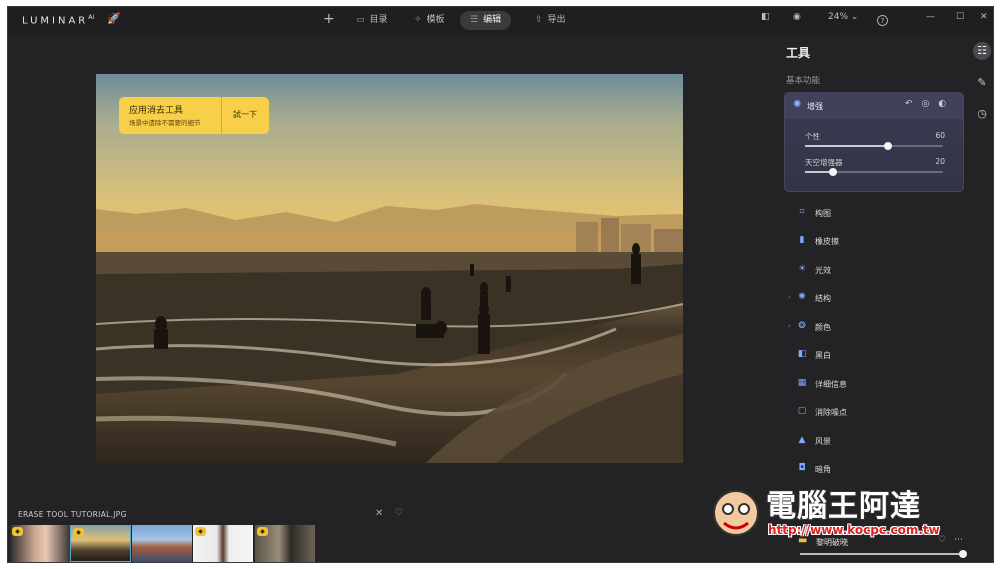 This screenshot has width=1000, height=569. What do you see at coordinates (802, 354) in the screenshot?
I see `bw-icon: ◧` at bounding box center [802, 354].